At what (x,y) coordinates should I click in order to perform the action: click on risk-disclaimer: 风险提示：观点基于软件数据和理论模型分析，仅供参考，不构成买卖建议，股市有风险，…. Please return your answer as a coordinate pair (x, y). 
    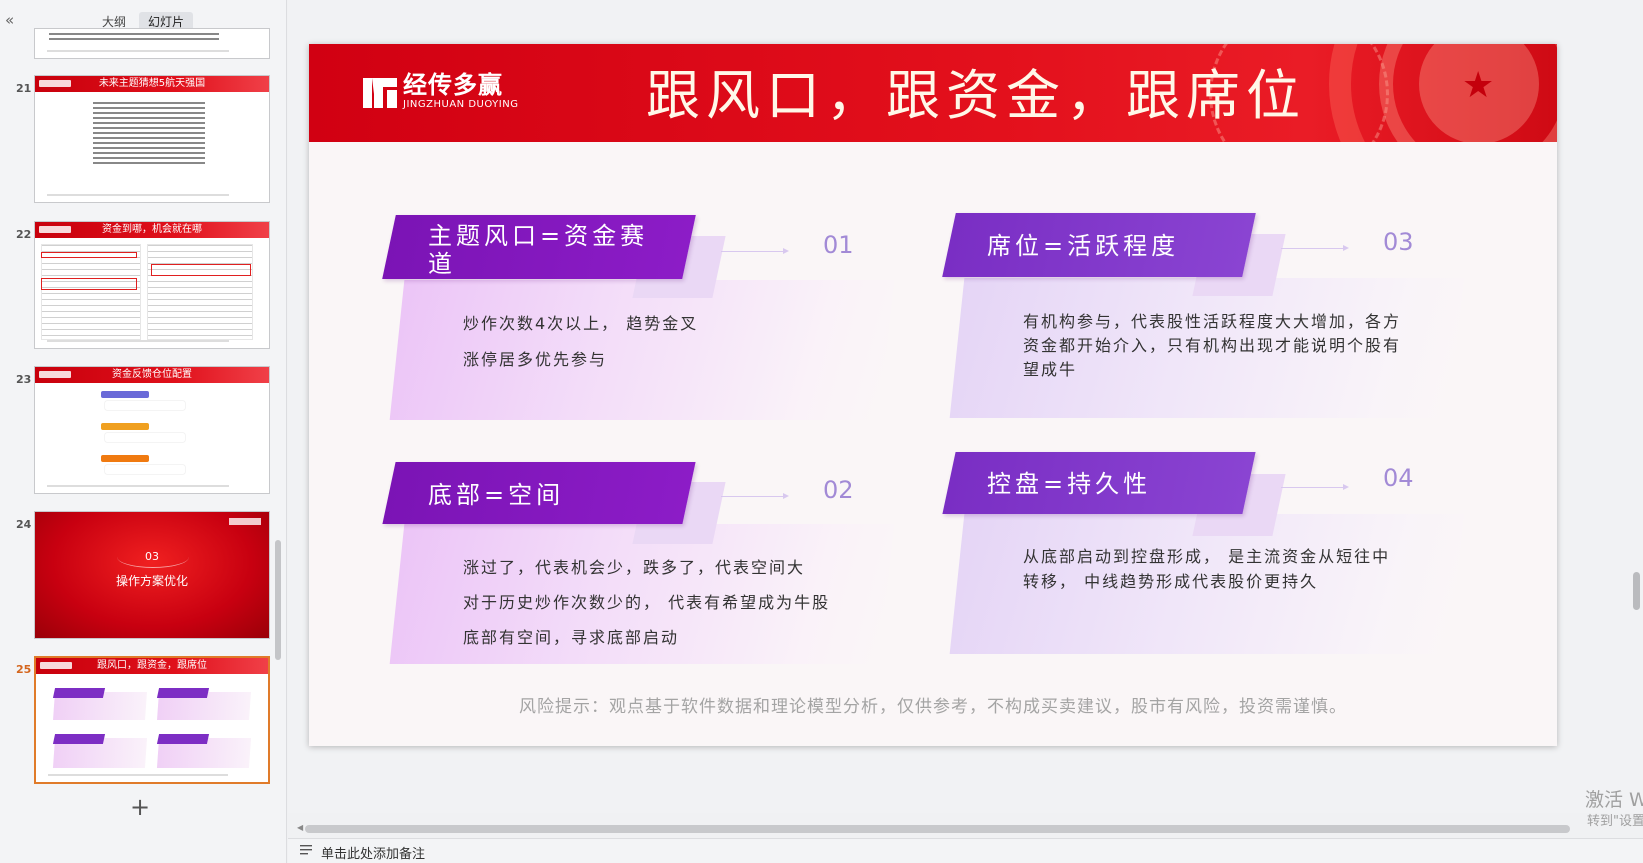
    Looking at the image, I should click on (933, 707).